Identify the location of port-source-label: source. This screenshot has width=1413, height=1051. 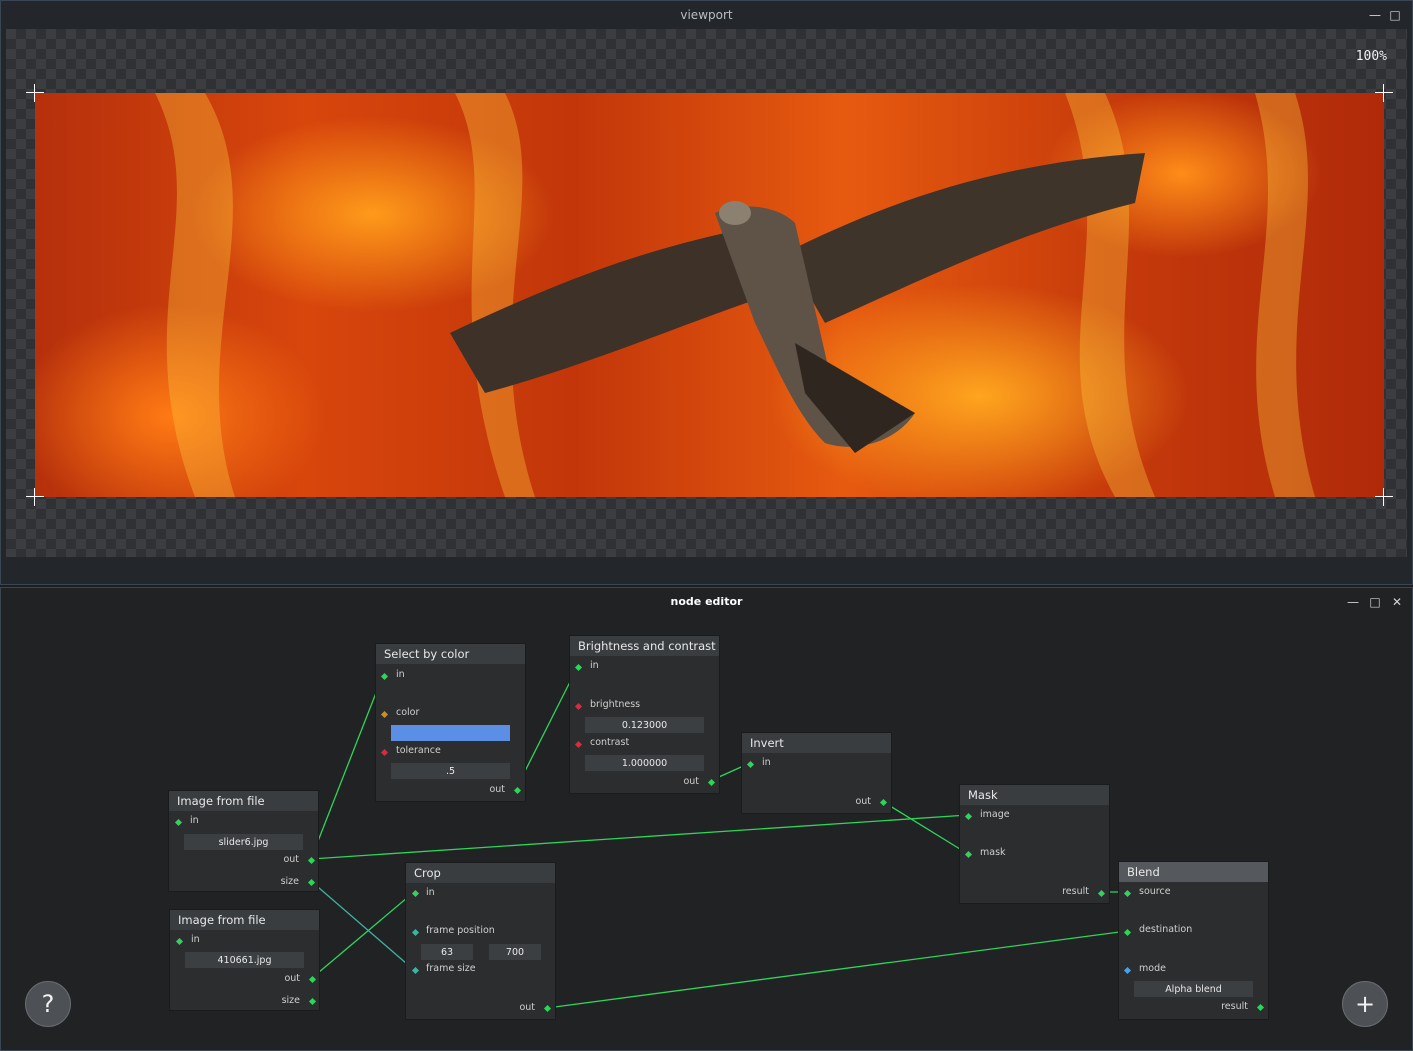
(1155, 891).